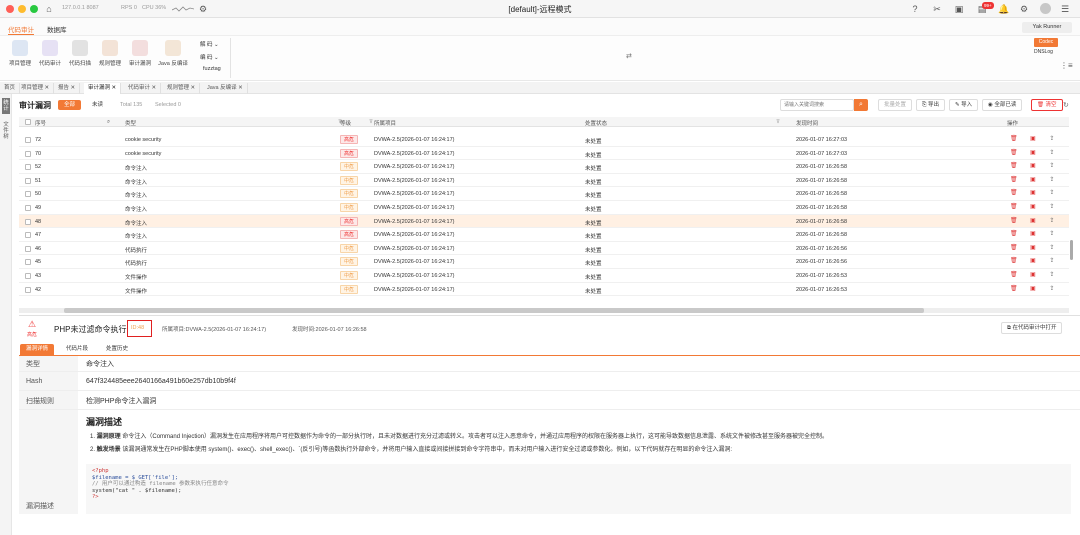  What do you see at coordinates (1047, 27) in the screenshot?
I see `yak-runner-button: Yak Runner` at bounding box center [1047, 27].